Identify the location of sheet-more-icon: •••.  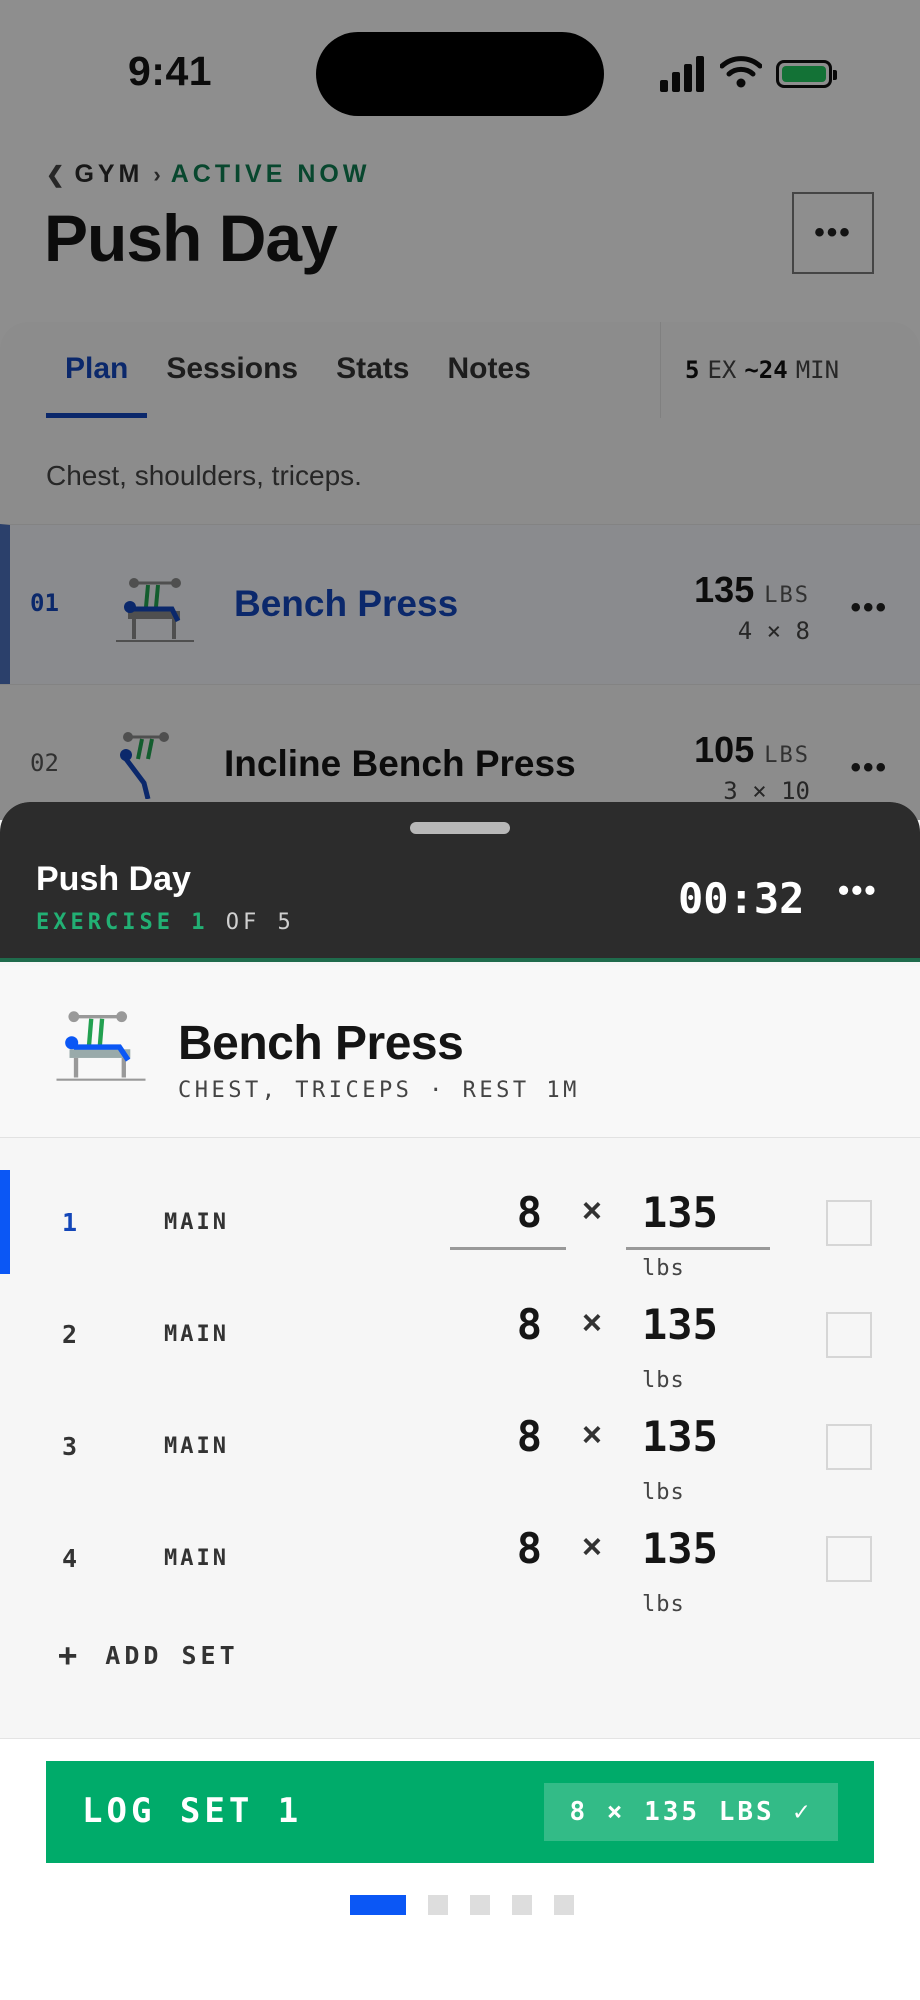
(858, 890).